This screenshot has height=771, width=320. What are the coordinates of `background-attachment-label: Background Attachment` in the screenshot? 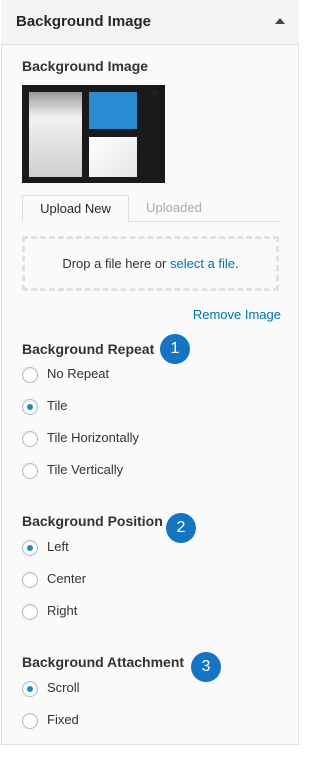 It's located at (103, 662).